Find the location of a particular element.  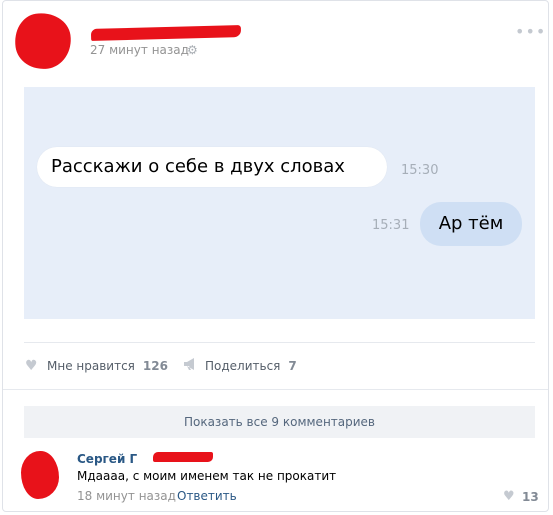

outgoing-message-time: 15:31 is located at coordinates (391, 225).